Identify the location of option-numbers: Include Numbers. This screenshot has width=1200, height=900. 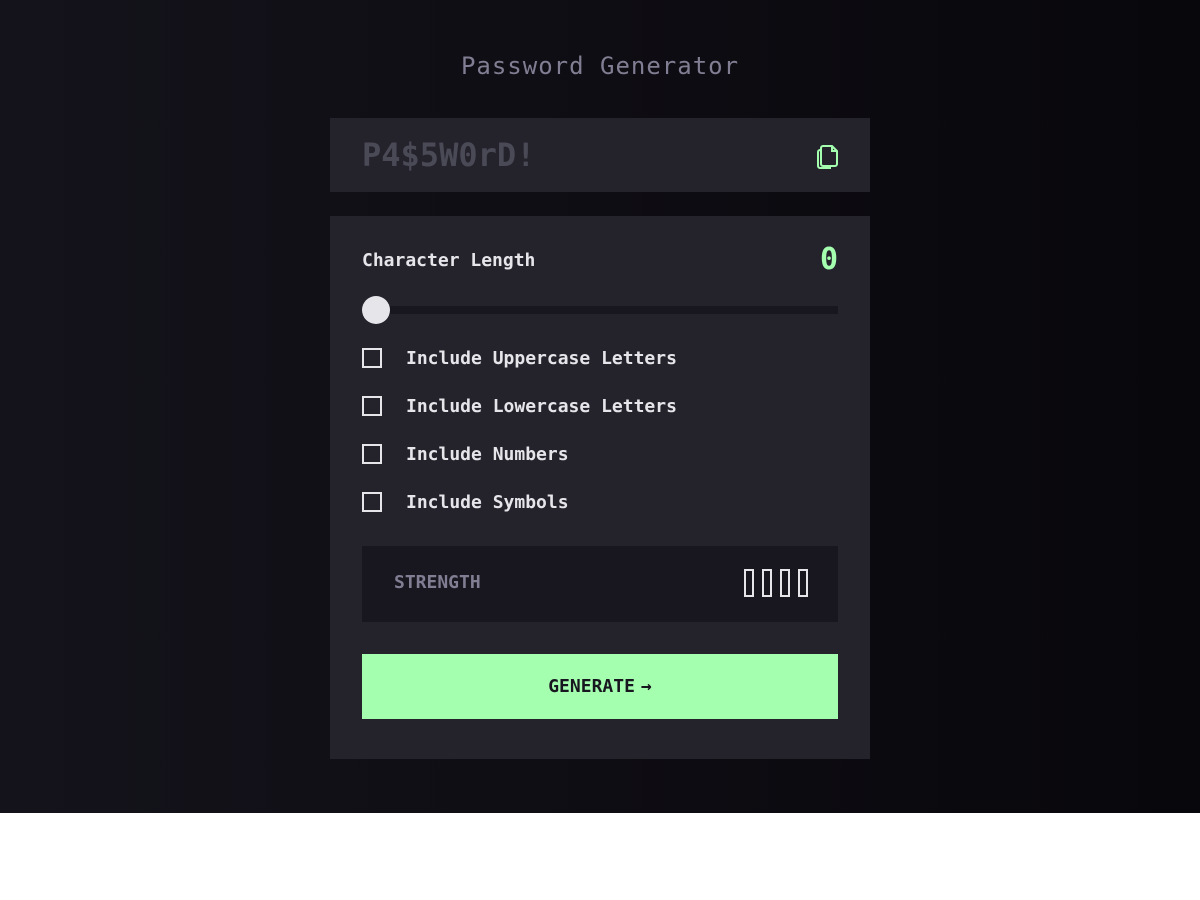
(465, 454).